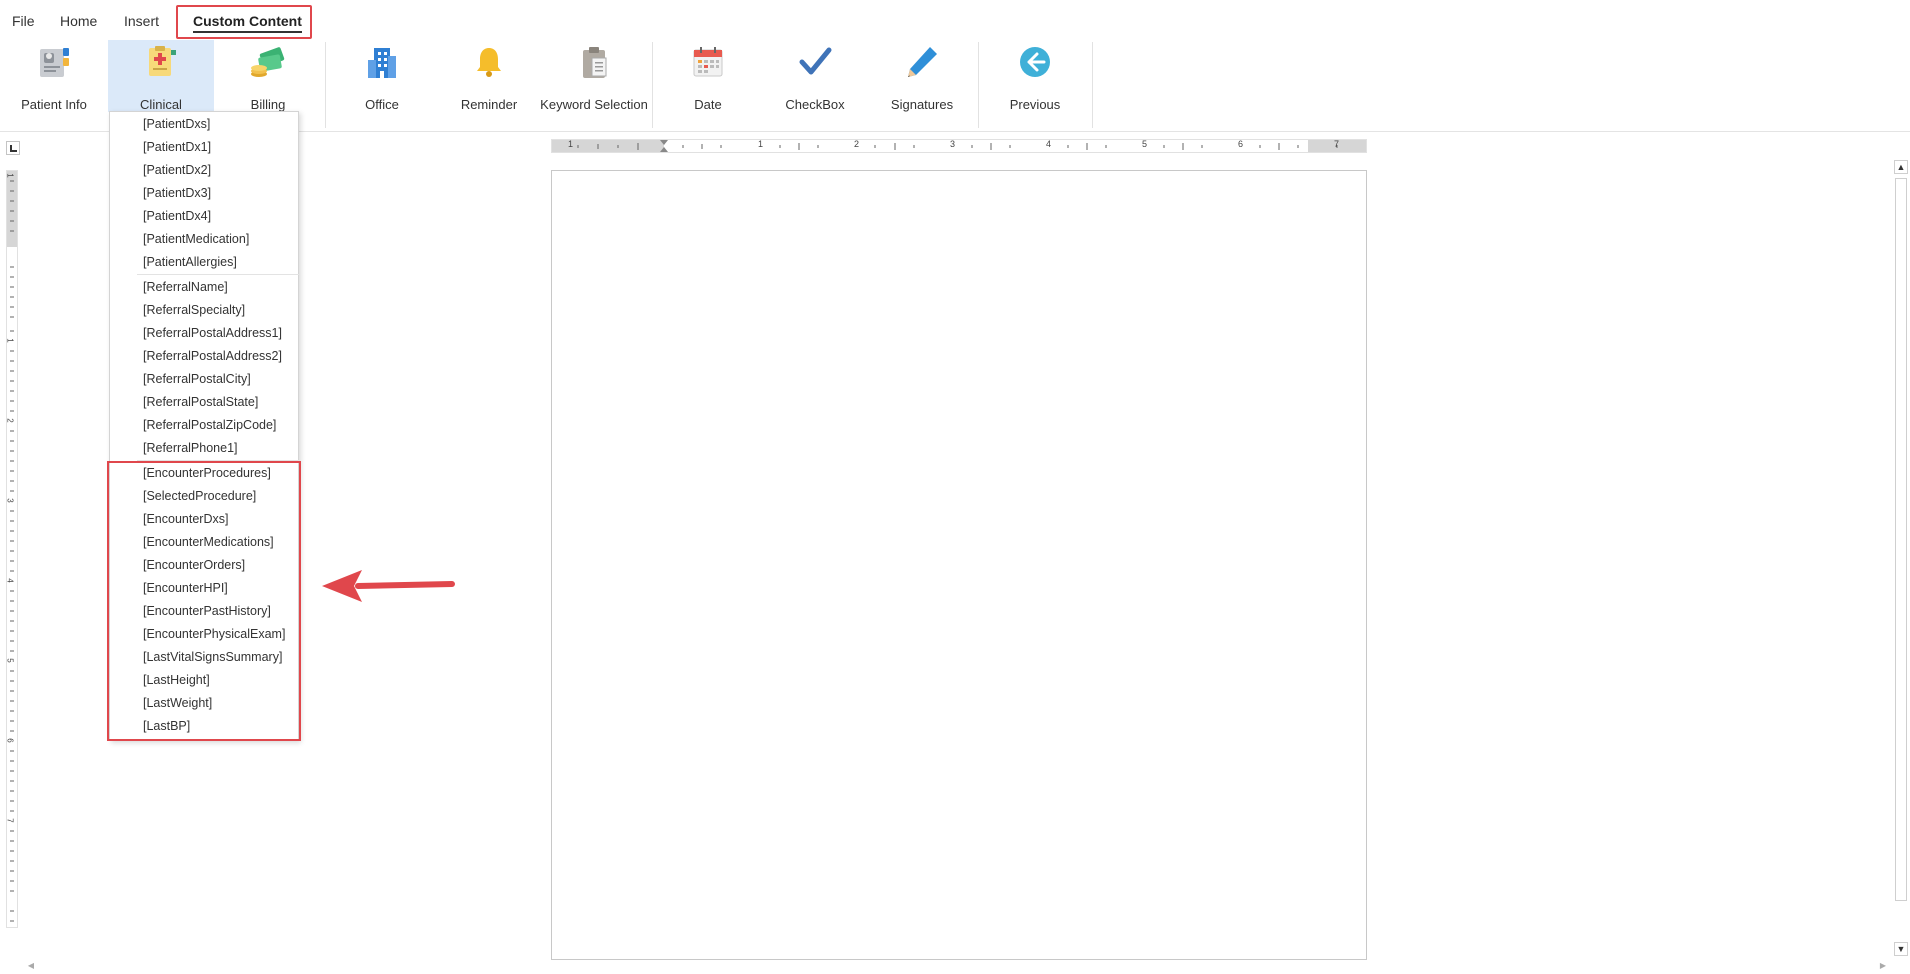  I want to click on annotation-arrow-icon, so click(388, 586).